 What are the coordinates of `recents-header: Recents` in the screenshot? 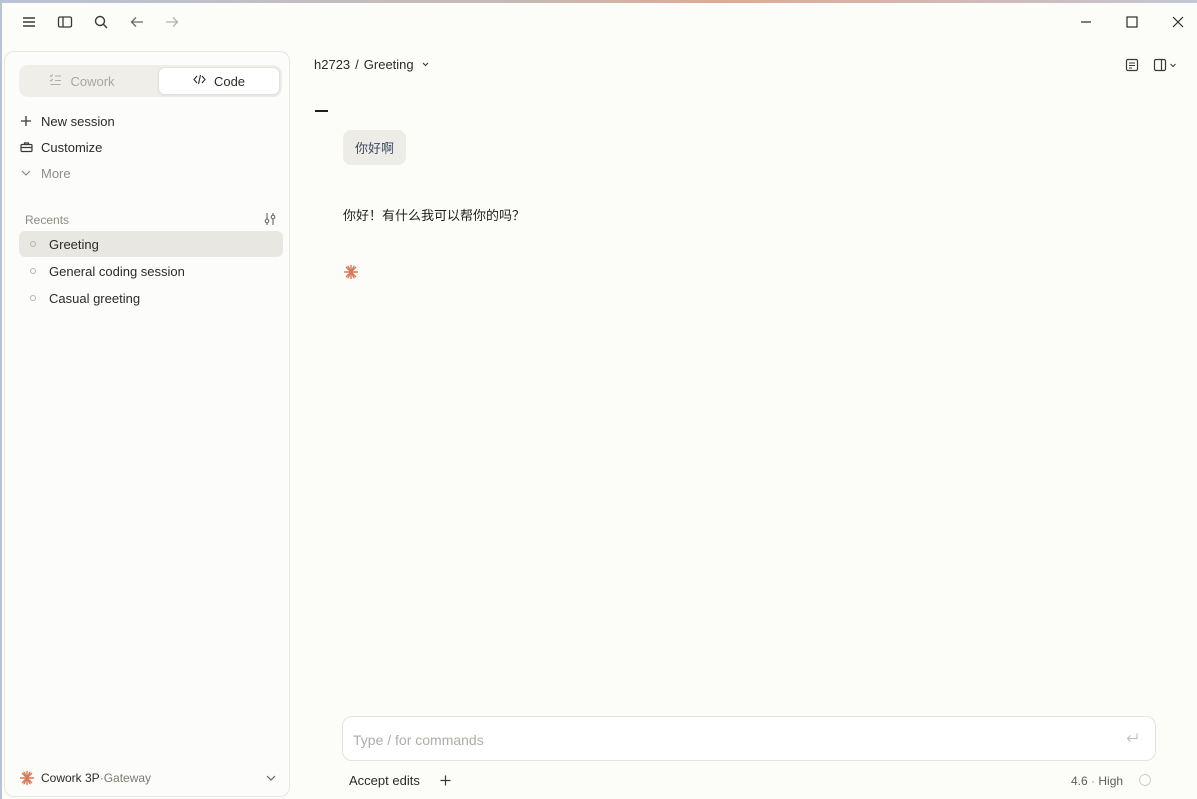 It's located at (151, 220).